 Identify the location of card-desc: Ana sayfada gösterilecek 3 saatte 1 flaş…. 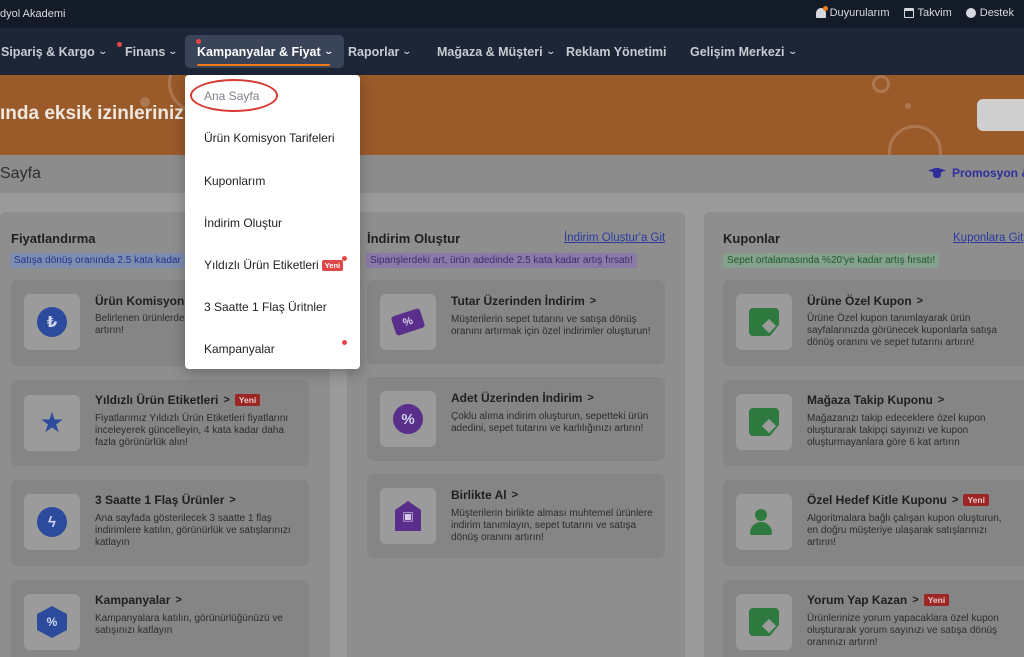
(193, 530).